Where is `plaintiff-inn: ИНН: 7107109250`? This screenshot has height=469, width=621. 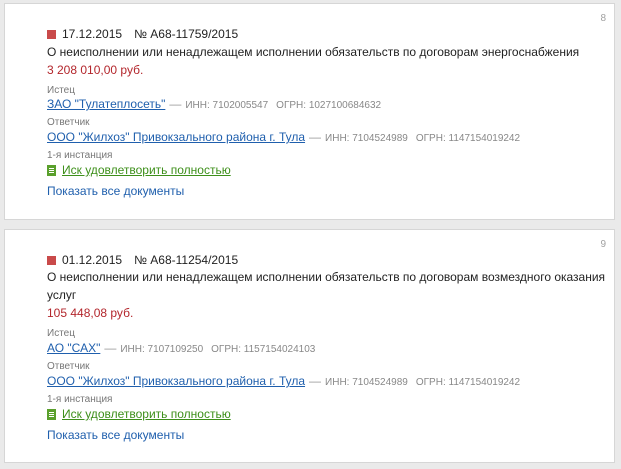 plaintiff-inn: ИНН: 7107109250 is located at coordinates (162, 349).